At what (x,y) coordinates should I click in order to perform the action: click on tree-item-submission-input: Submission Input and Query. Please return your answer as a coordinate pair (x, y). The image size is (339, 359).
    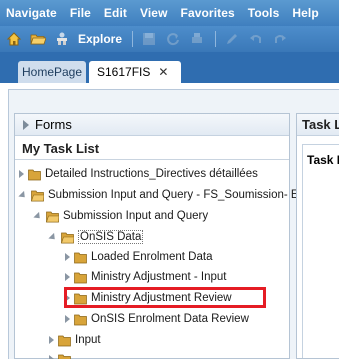
    Looking at the image, I should click on (121, 216).